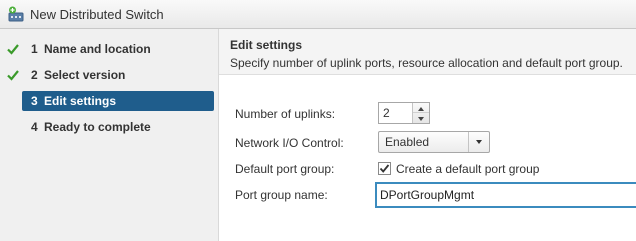  I want to click on stepper-arrows, so click(420, 113).